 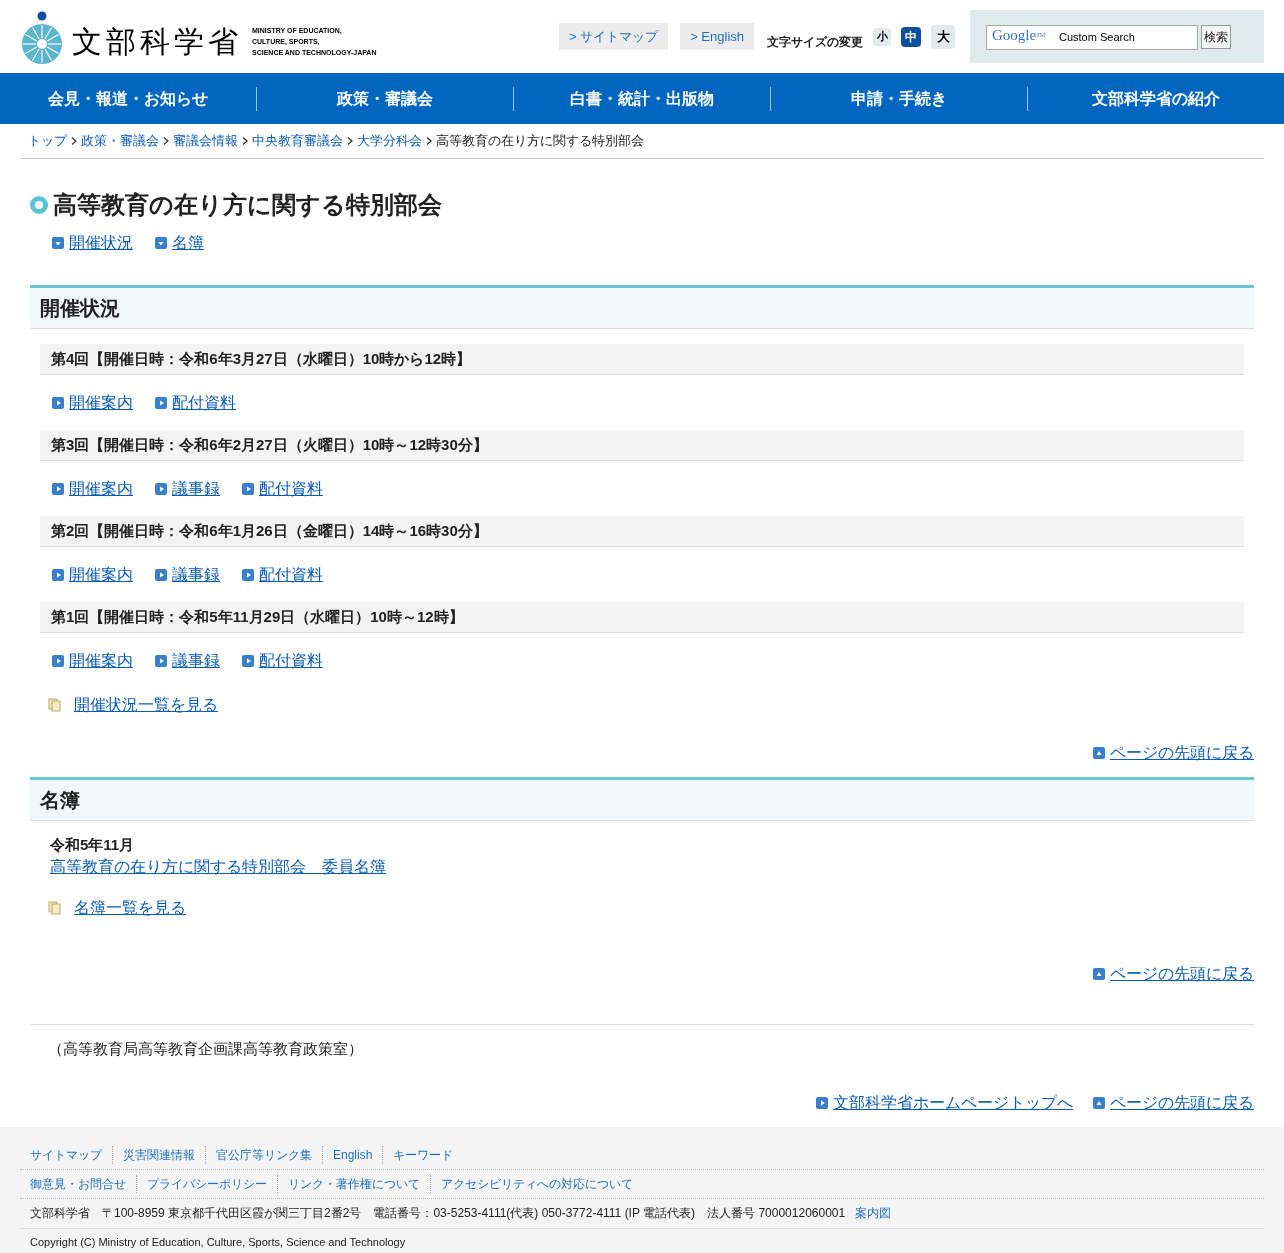 What do you see at coordinates (1216, 36) in the screenshot?
I see `search-button: 検索` at bounding box center [1216, 36].